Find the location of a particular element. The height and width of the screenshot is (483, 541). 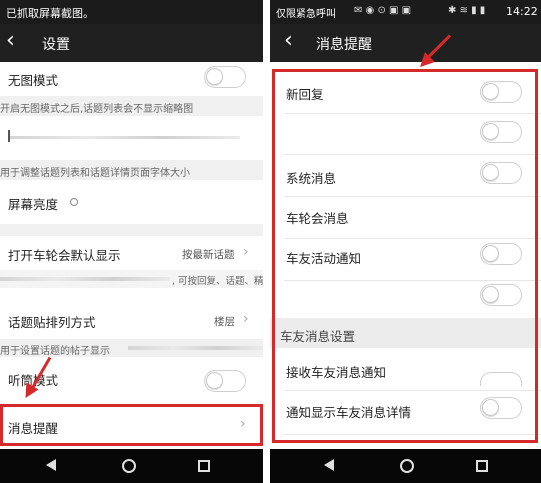

highlight-box is located at coordinates (131, 425).